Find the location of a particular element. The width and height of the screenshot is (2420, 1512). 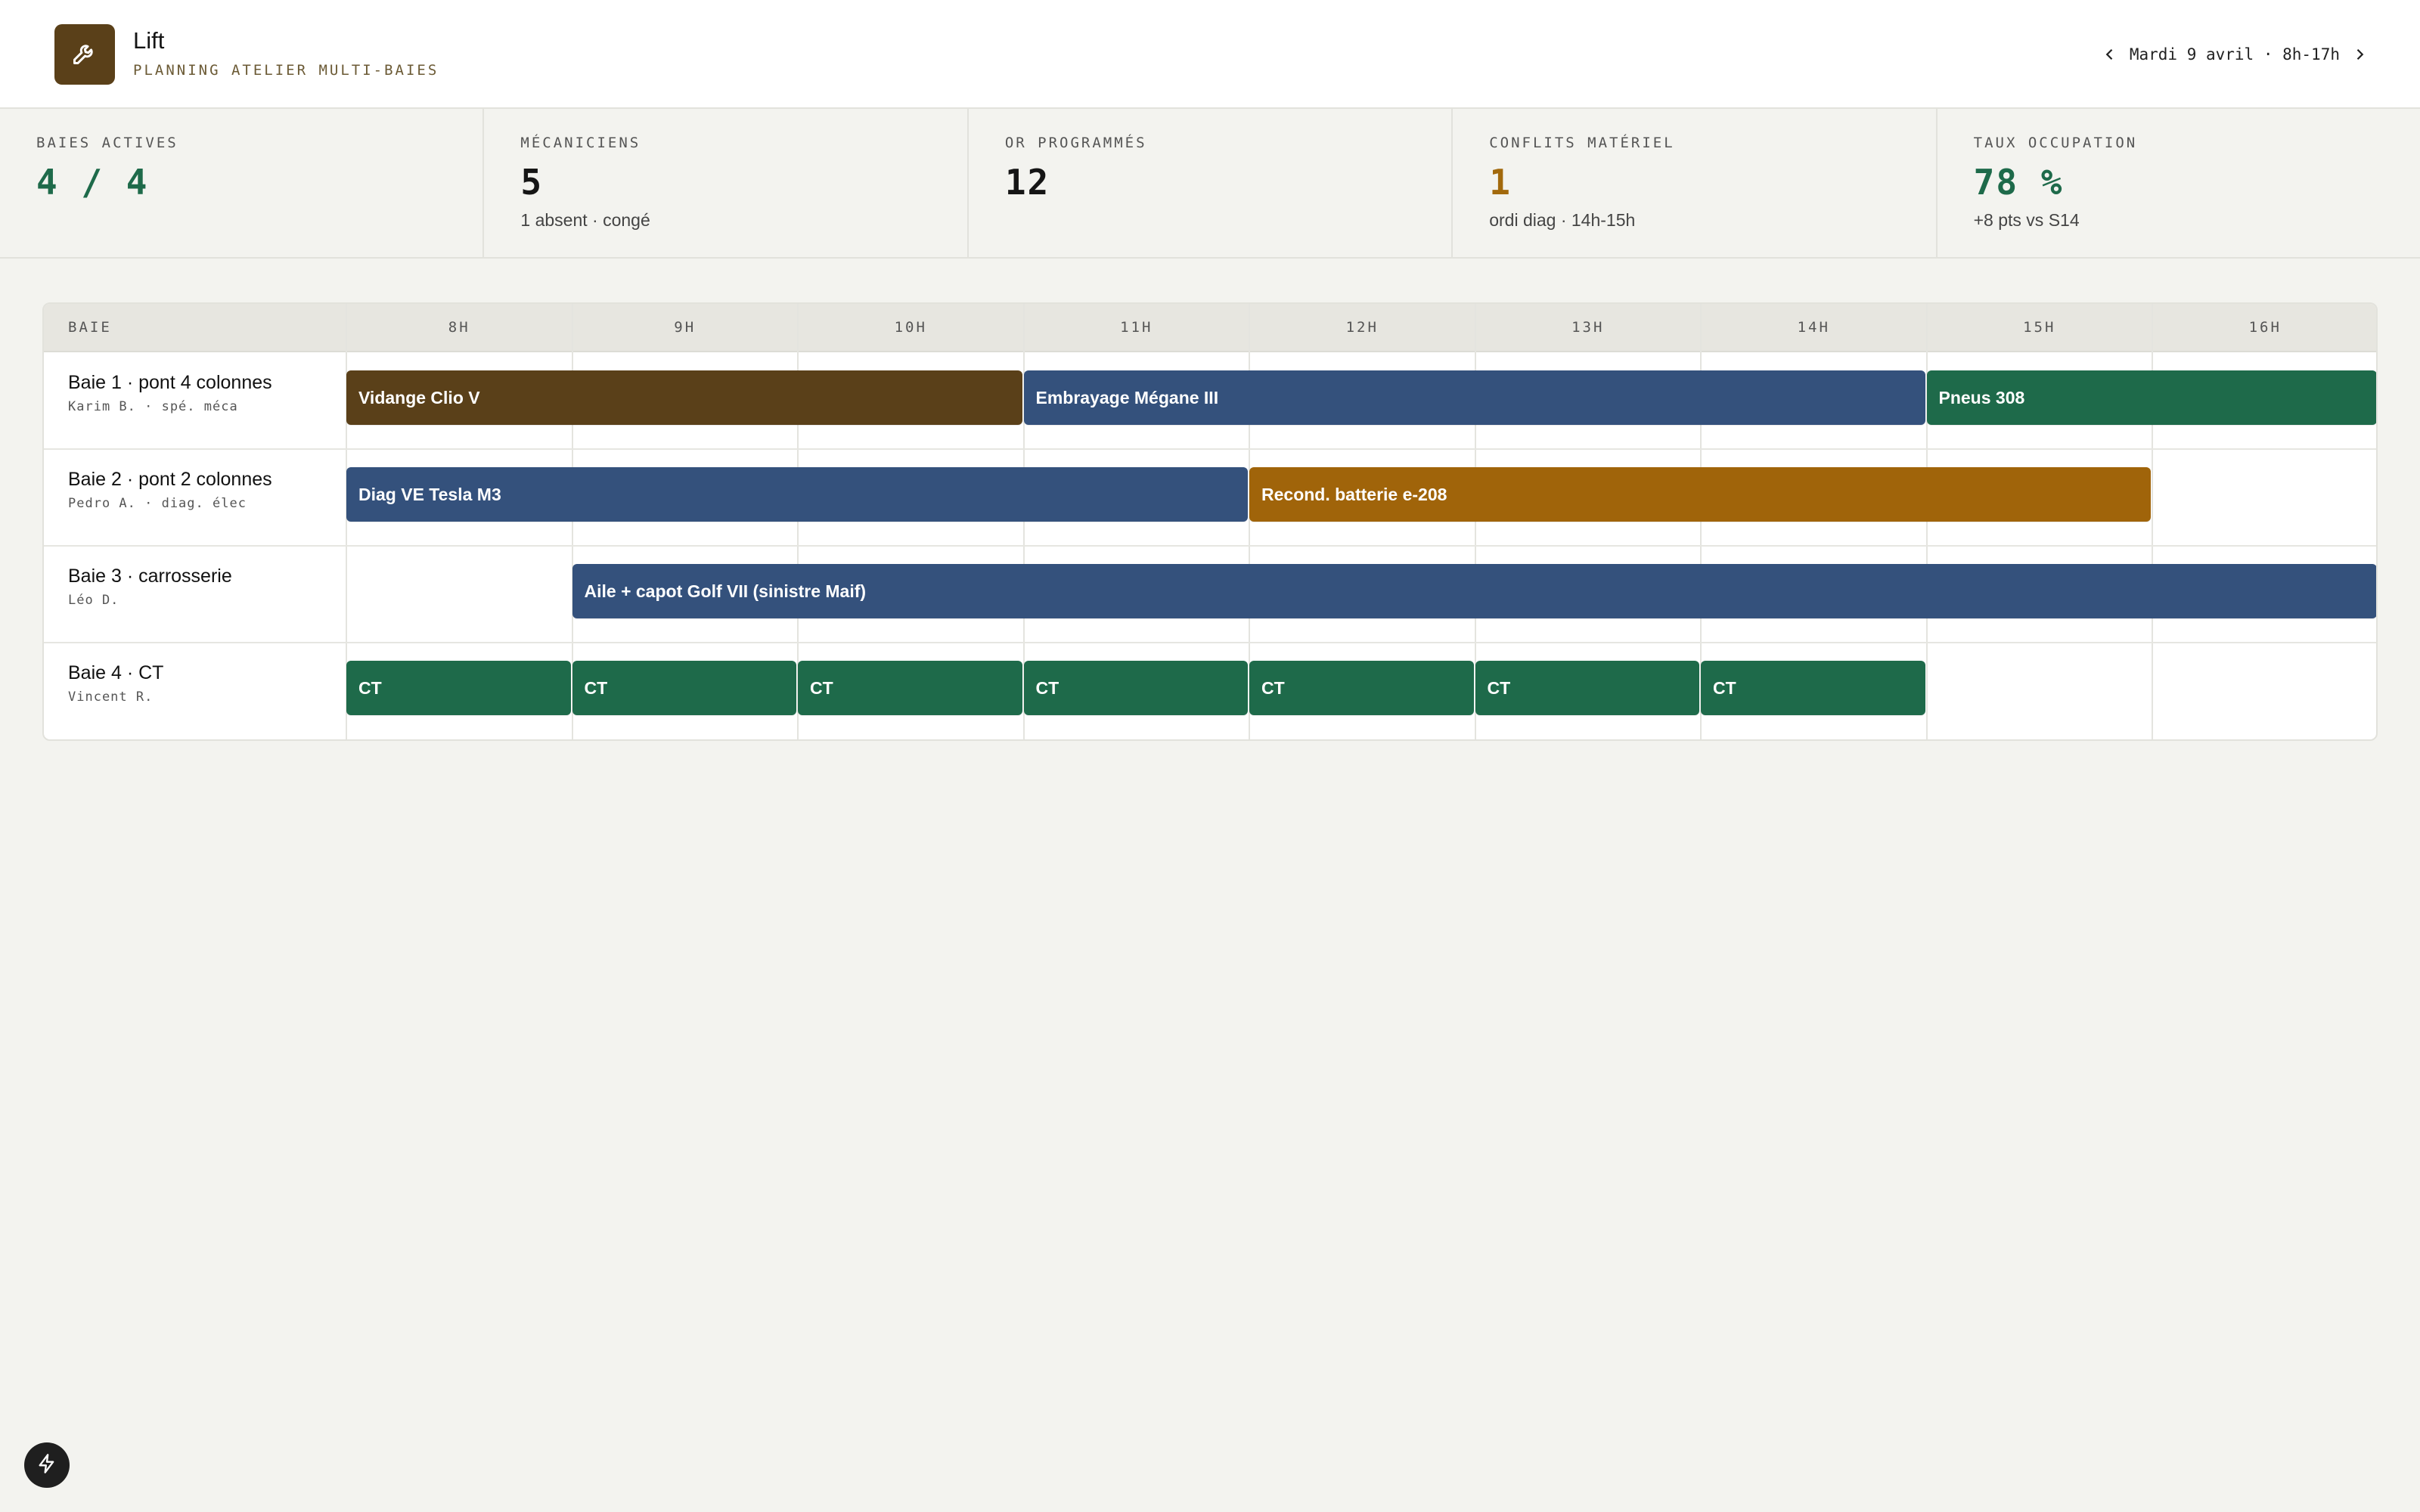

job-block: Aile + capot Golf VII (sinistre Maif) is located at coordinates (1474, 591).